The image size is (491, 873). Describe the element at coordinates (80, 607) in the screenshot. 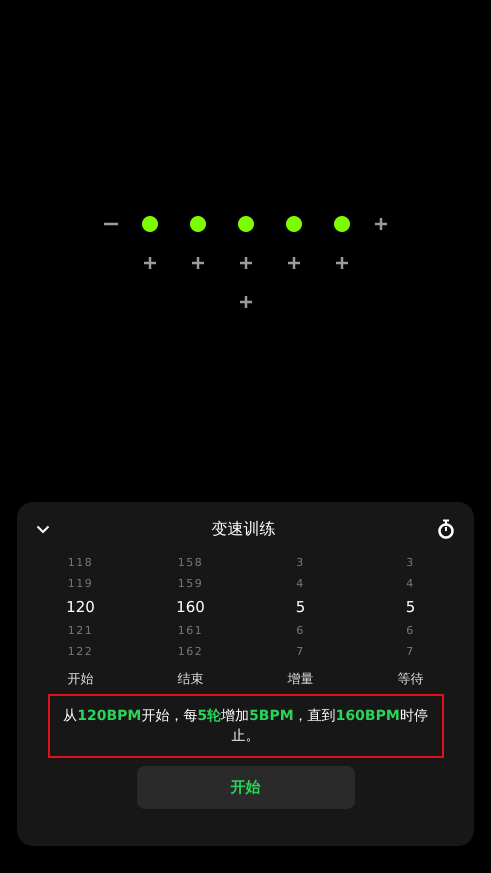

I see `picker-value: 120` at that location.